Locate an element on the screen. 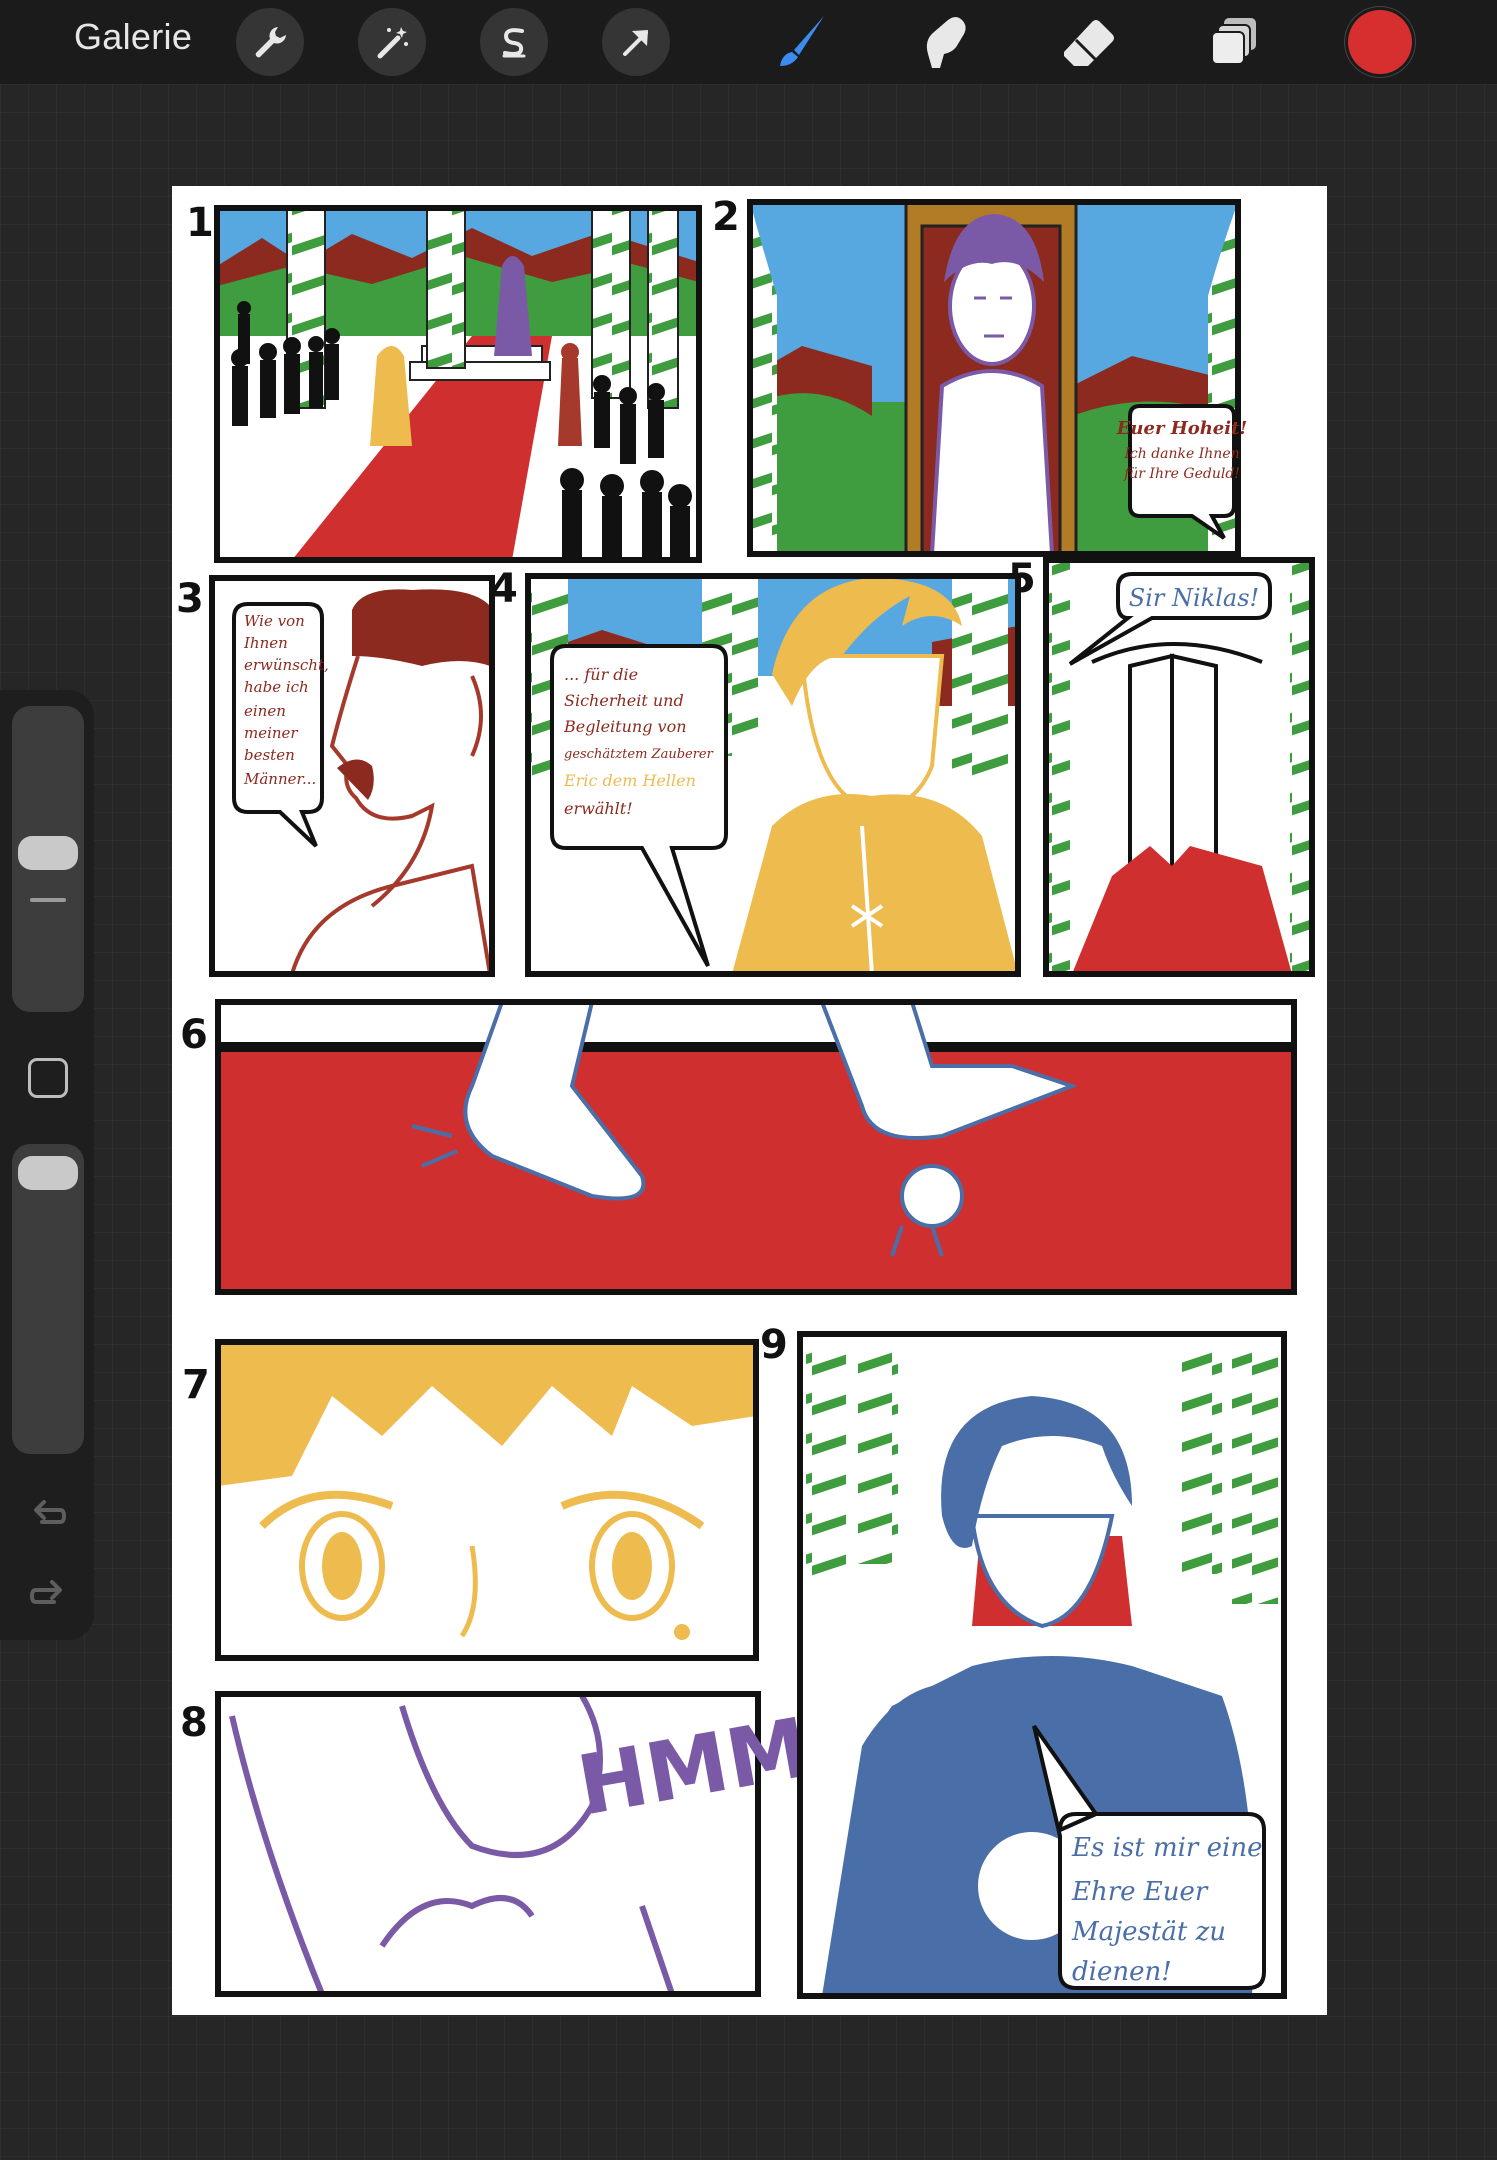  transform-button is located at coordinates (636, 42).